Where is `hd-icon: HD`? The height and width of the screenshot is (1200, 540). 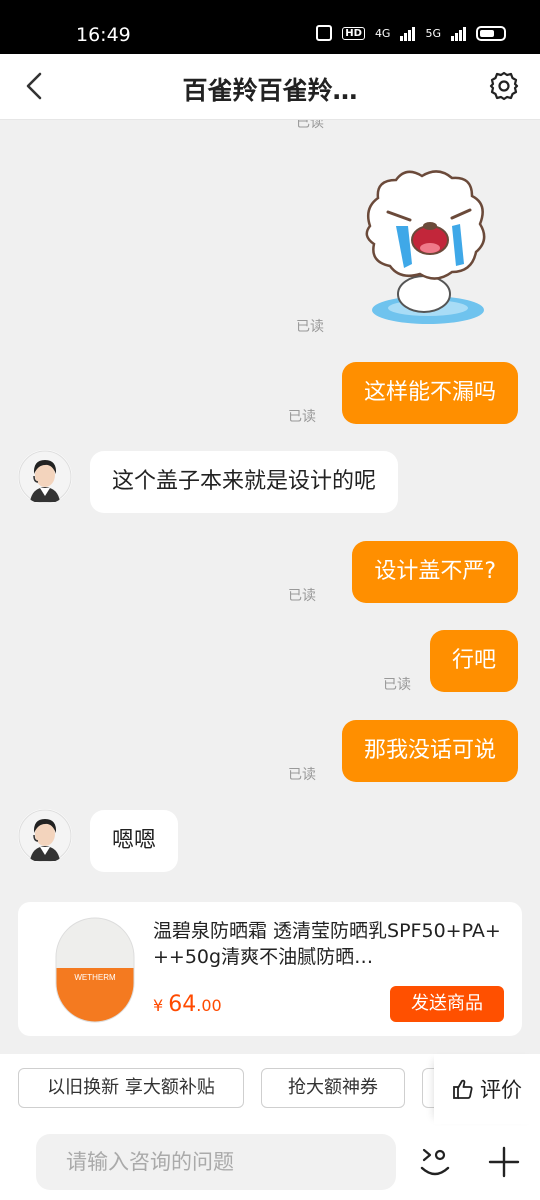 hd-icon: HD is located at coordinates (353, 33).